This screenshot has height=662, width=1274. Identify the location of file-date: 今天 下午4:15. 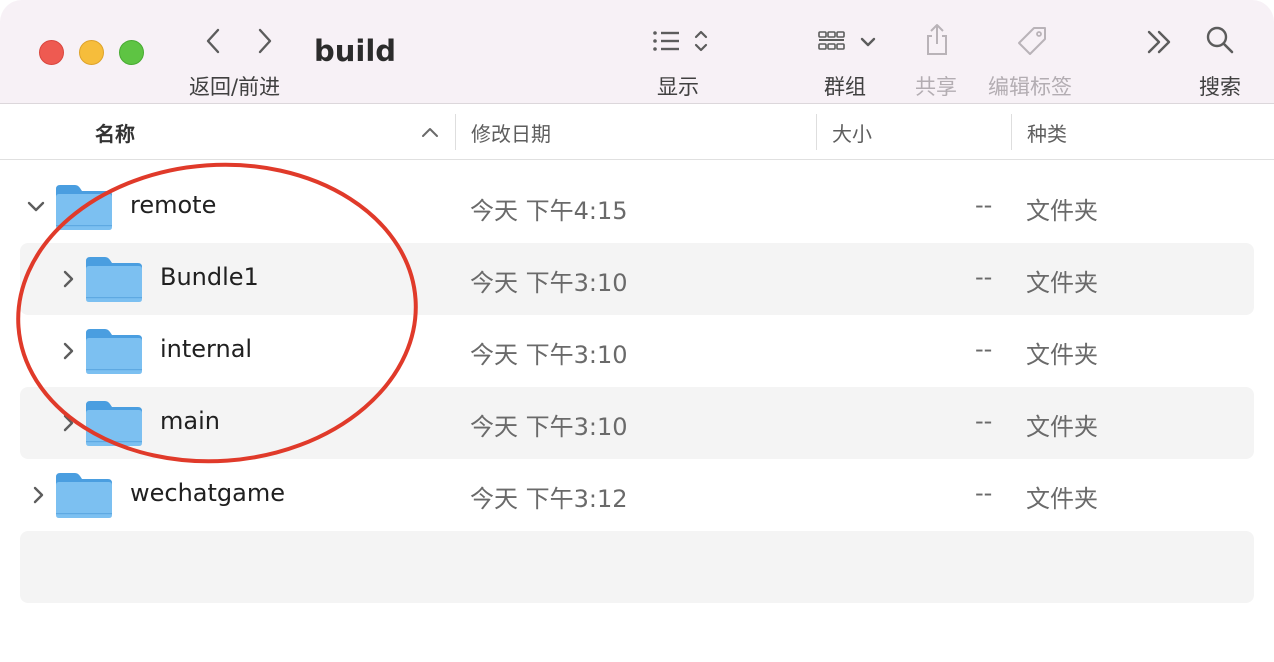
(549, 211).